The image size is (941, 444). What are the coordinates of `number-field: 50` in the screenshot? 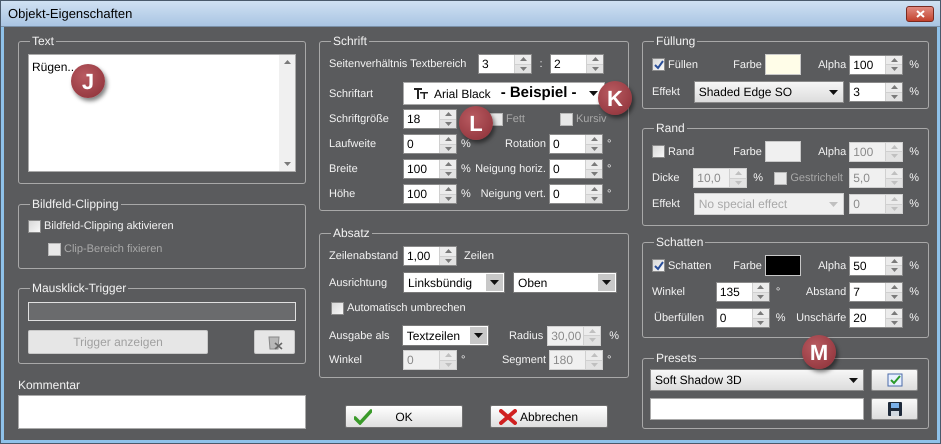 It's located at (876, 266).